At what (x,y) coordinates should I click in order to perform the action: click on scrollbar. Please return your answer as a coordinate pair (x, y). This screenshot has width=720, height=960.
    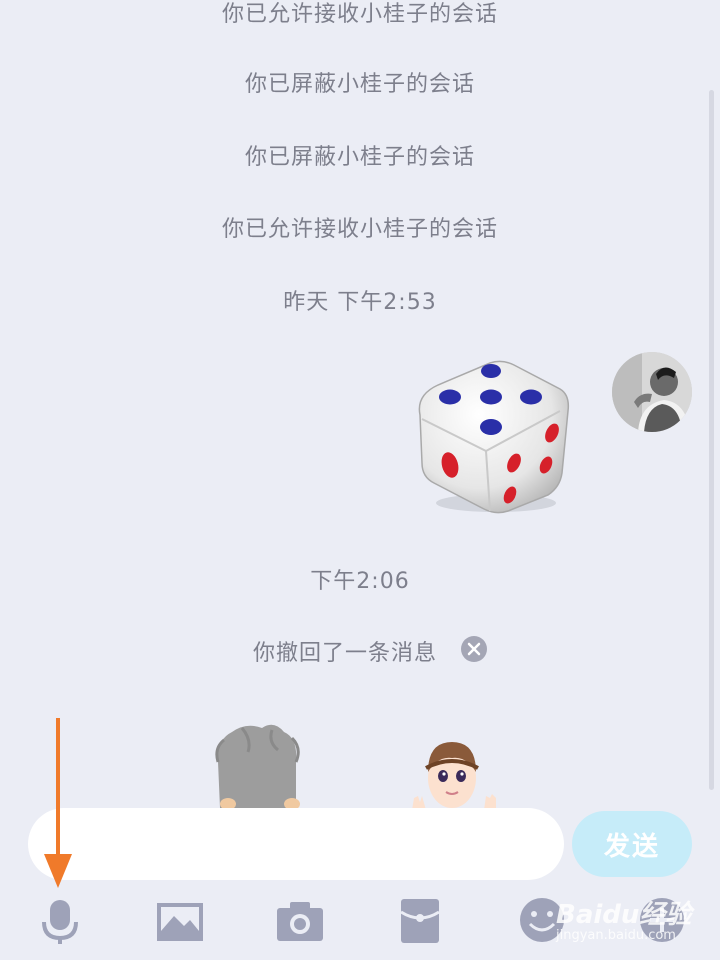
    Looking at the image, I should click on (711, 440).